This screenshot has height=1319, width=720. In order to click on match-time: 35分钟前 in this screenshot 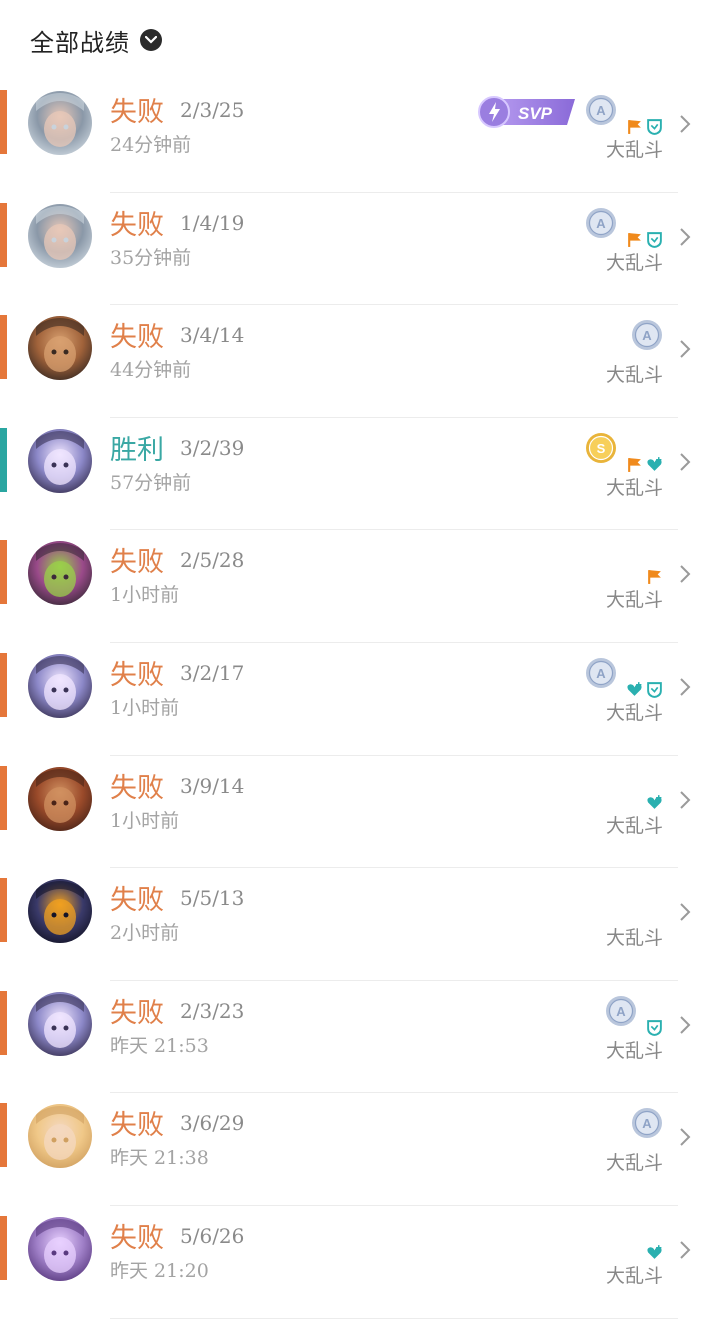, I will do `click(151, 257)`.